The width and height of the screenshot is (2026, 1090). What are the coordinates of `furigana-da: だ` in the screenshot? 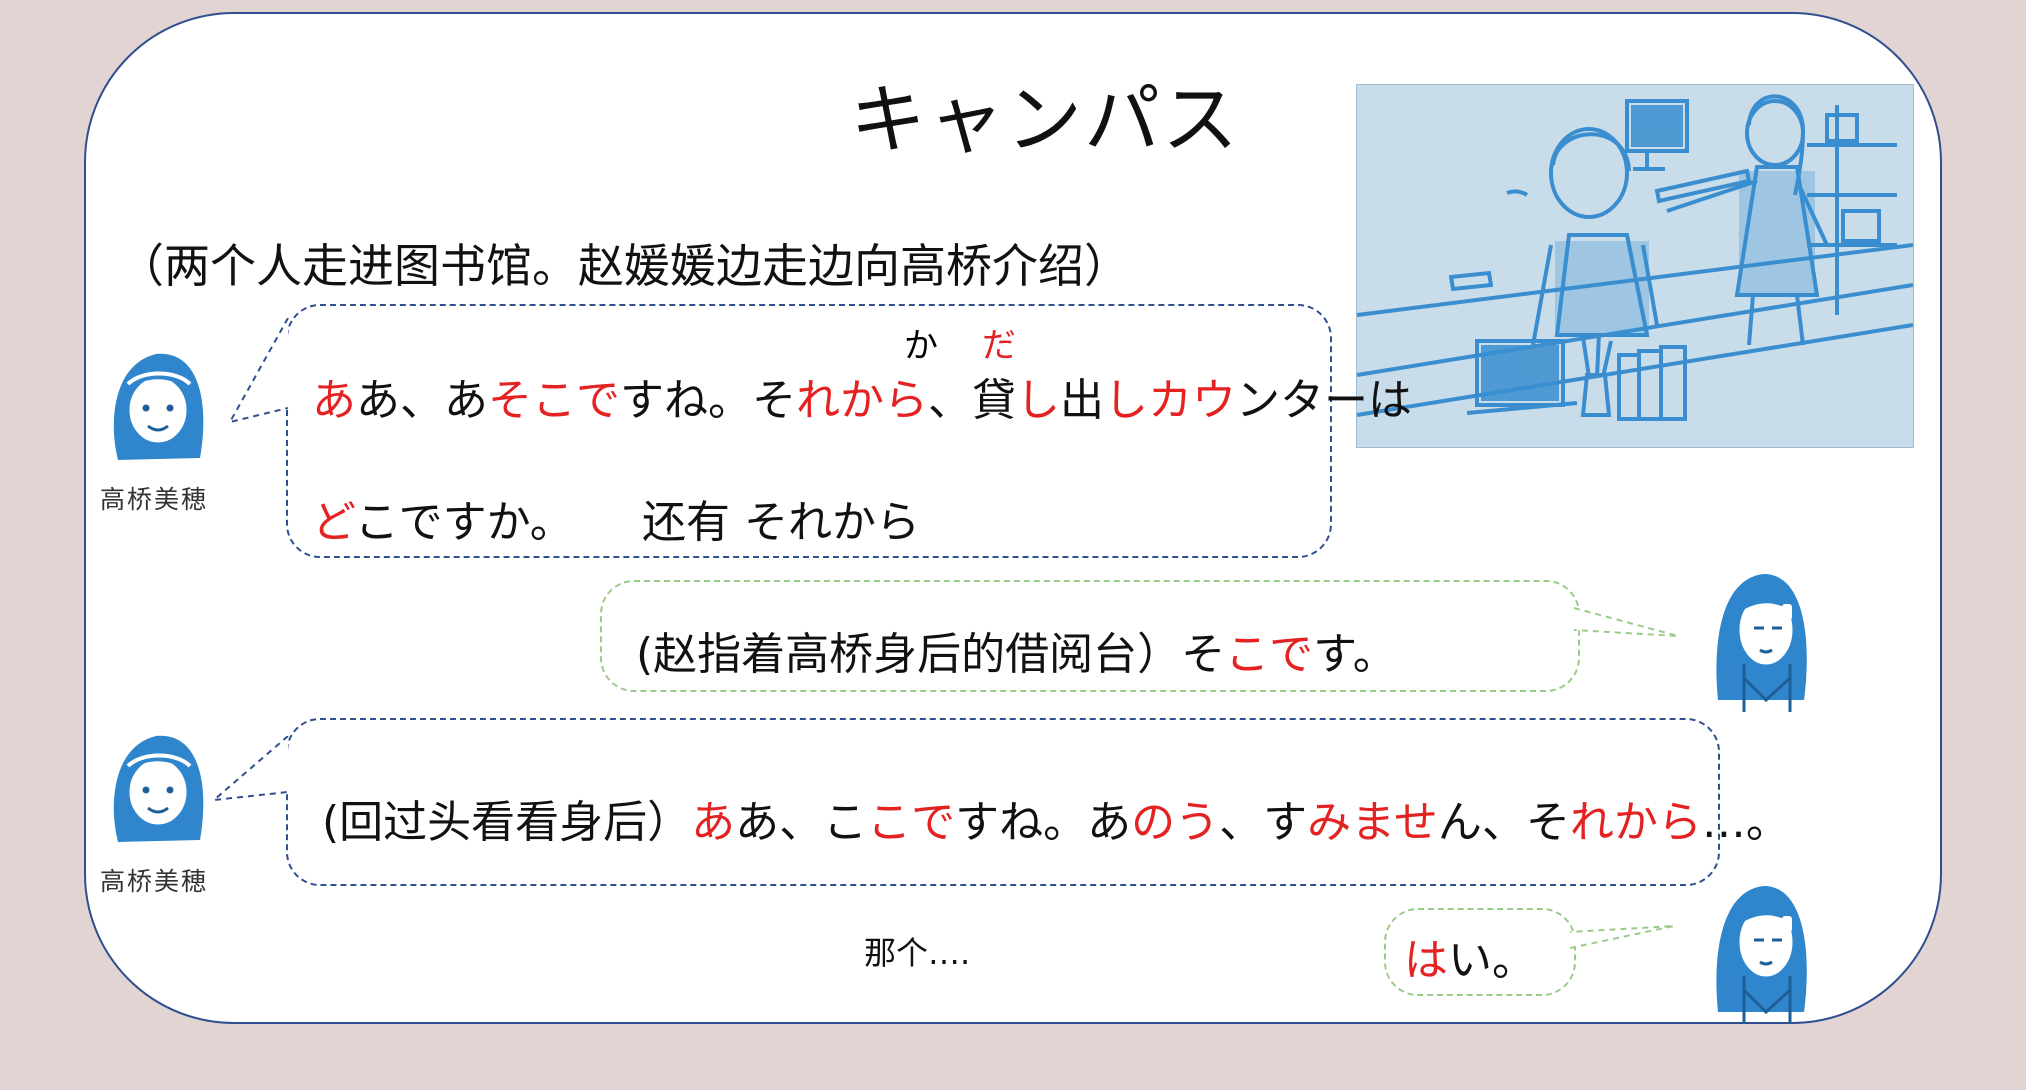 It's located at (999, 346).